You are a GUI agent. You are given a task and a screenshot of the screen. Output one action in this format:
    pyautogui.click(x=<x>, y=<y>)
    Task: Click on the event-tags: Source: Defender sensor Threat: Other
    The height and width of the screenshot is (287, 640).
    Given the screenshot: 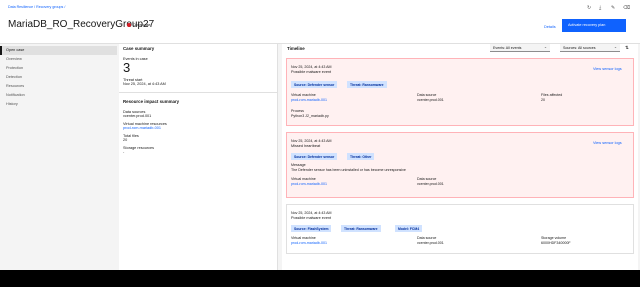 What is the action you would take?
    pyautogui.click(x=461, y=156)
    